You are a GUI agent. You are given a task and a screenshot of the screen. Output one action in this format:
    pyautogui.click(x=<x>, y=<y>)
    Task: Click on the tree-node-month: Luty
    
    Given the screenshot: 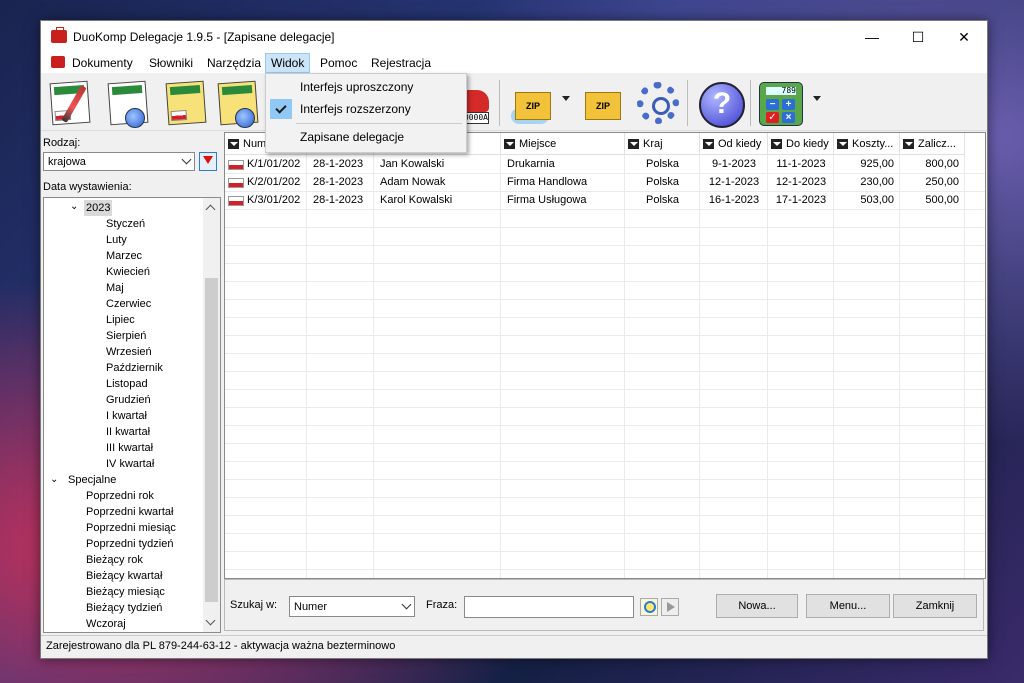 What is the action you would take?
    pyautogui.click(x=116, y=240)
    